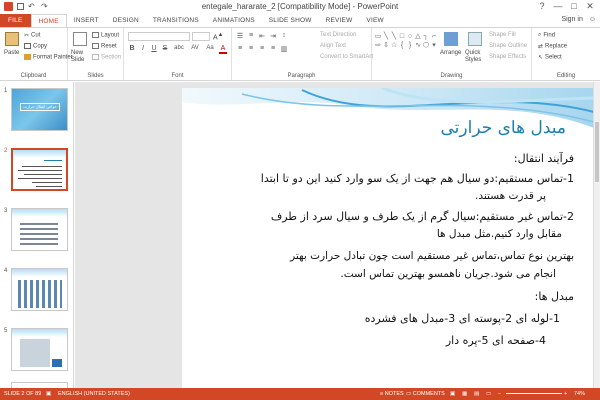  Describe the element at coordinates (39, 109) in the screenshot. I see `thumbnail-image: خواص انتقال حرارت` at that location.